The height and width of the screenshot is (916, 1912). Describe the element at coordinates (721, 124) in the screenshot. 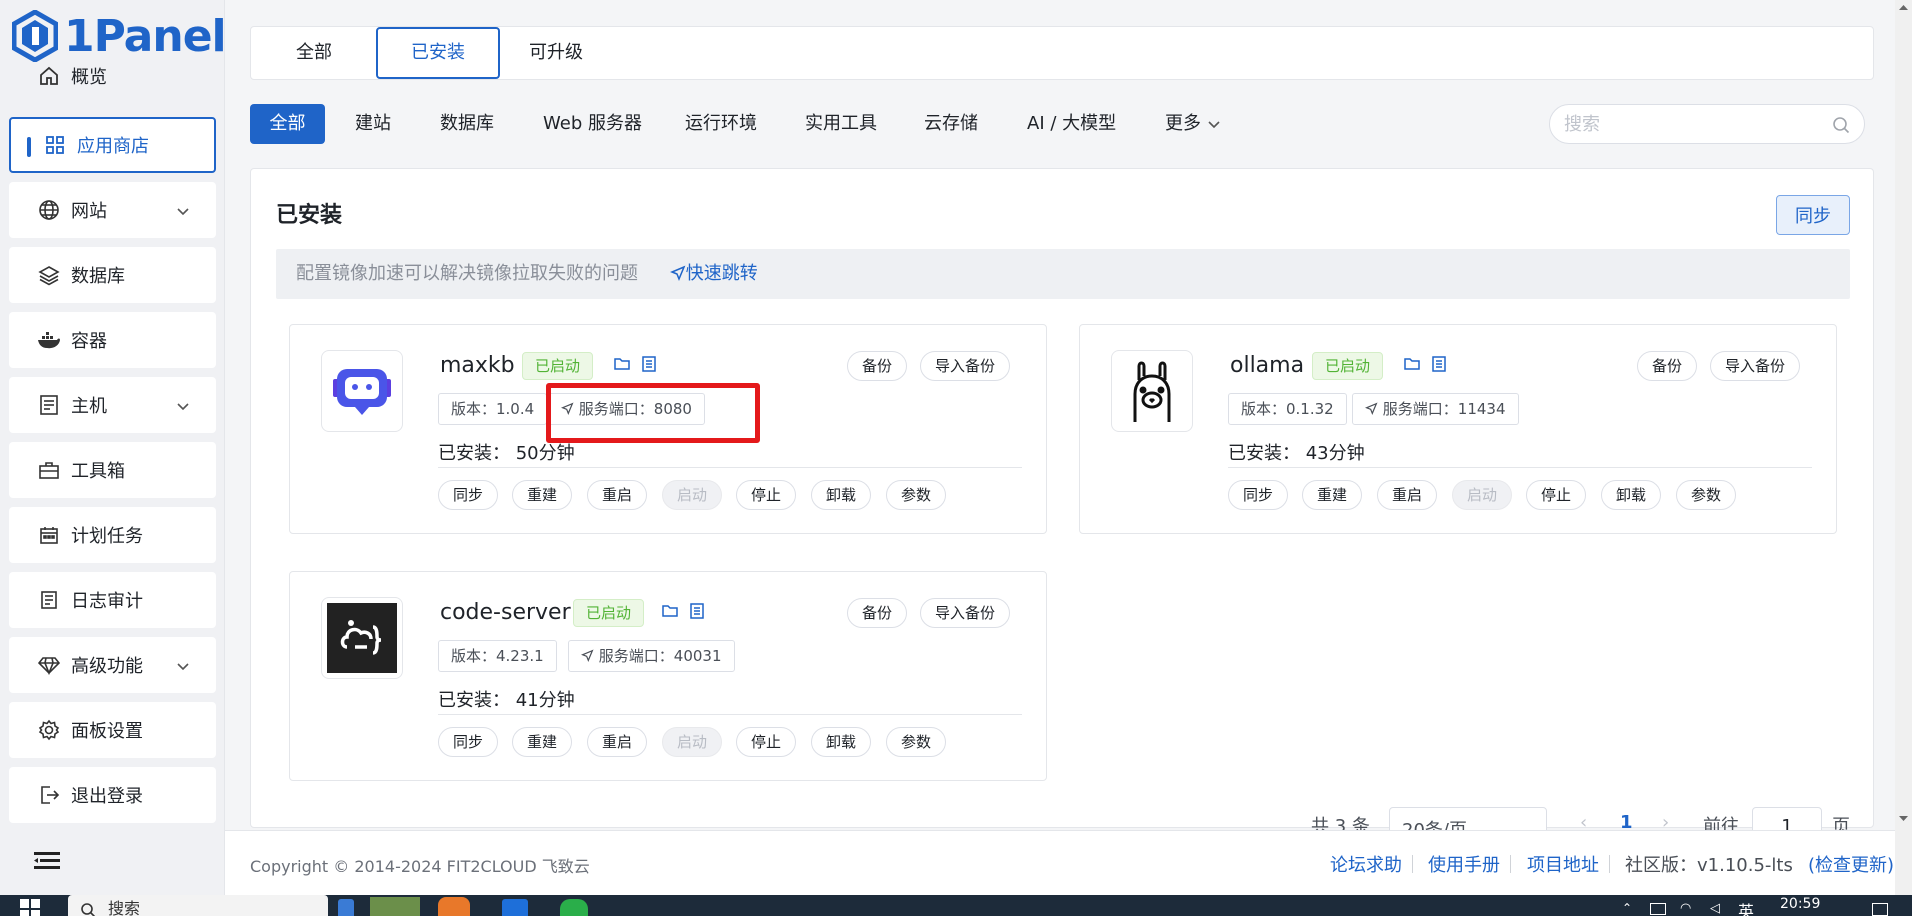

I see `category-runtime: 运行环境` at that location.